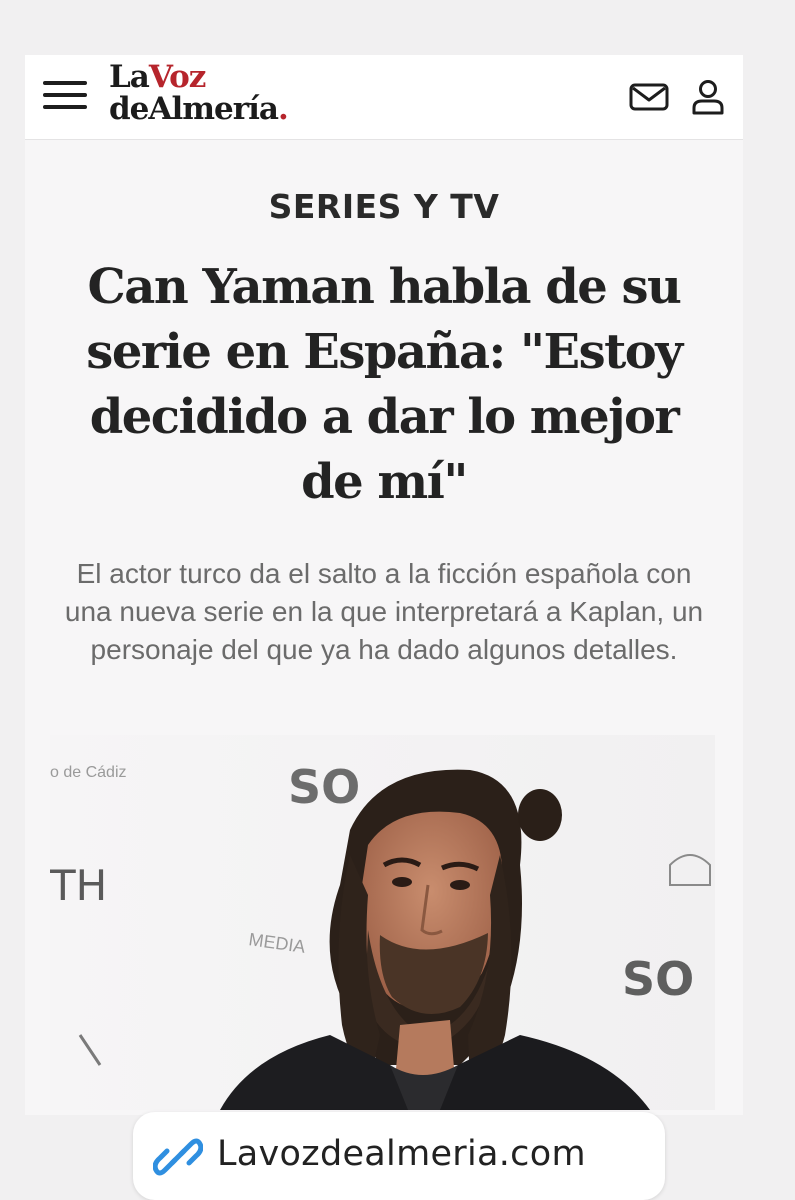 This screenshot has height=1200, width=795. What do you see at coordinates (178, 1157) in the screenshot?
I see `link-icon` at bounding box center [178, 1157].